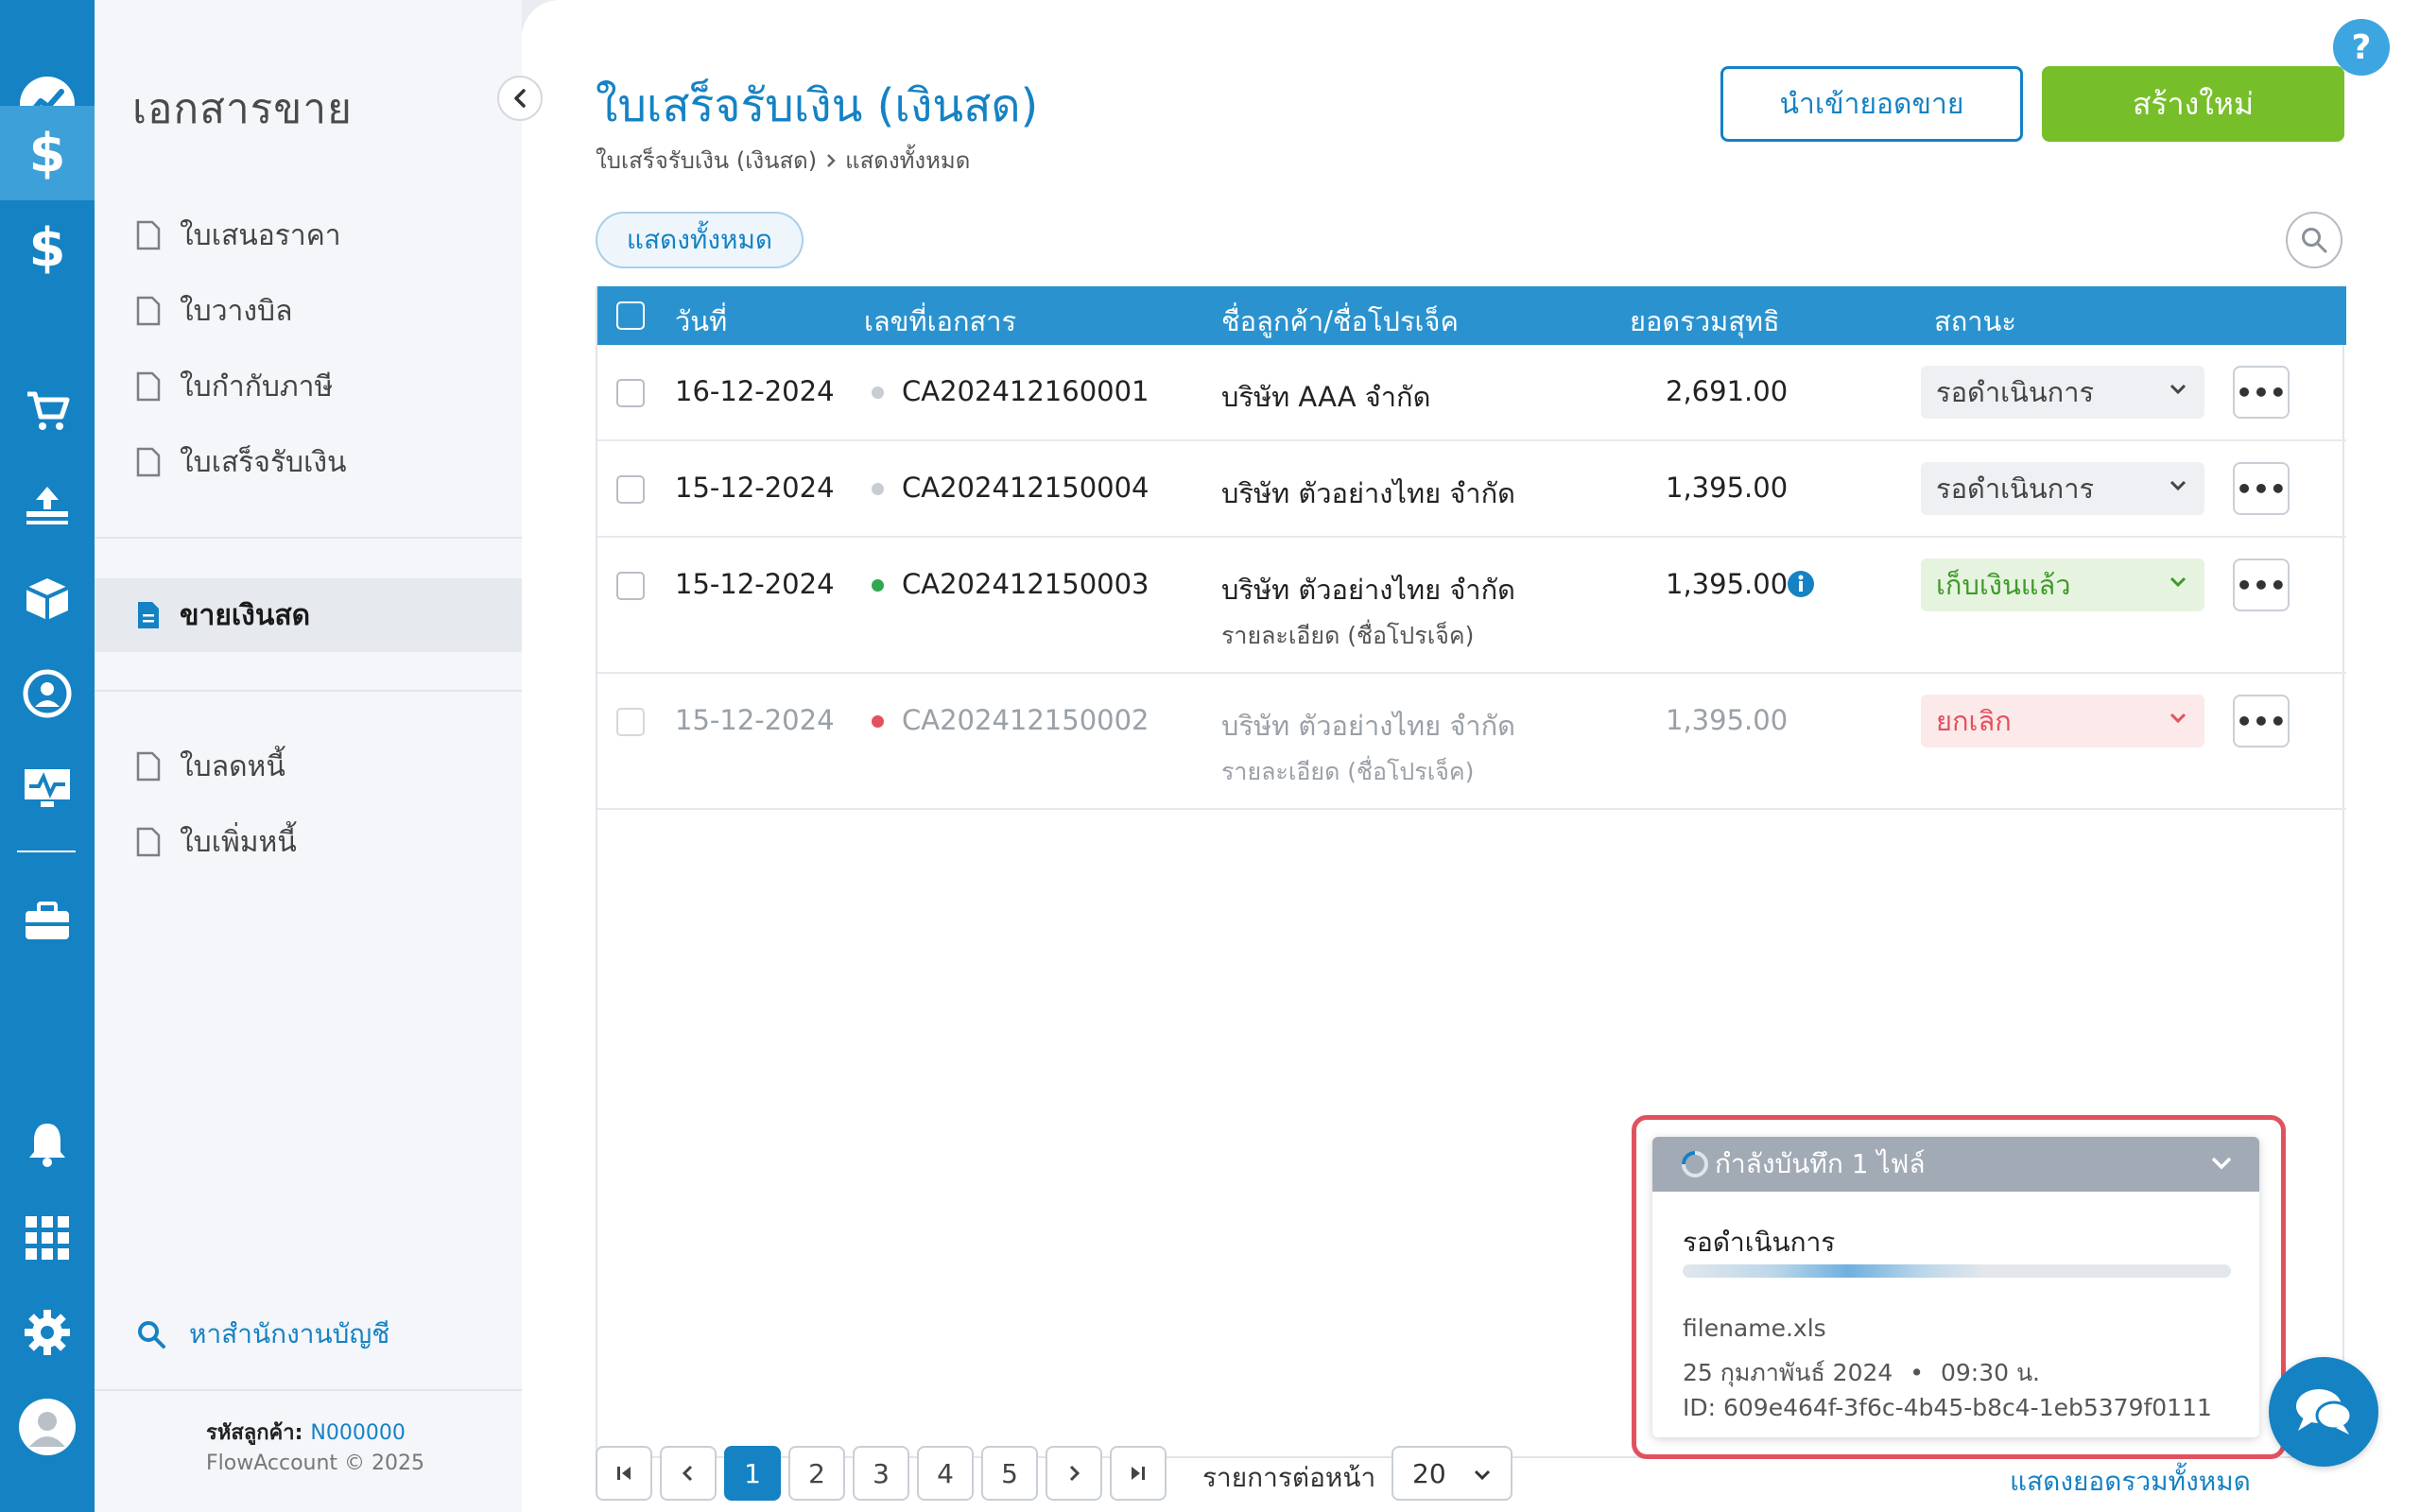 The height and width of the screenshot is (1512, 2420). Describe the element at coordinates (1026, 488) in the screenshot. I see `row-doc-no: CA202412150004` at that location.